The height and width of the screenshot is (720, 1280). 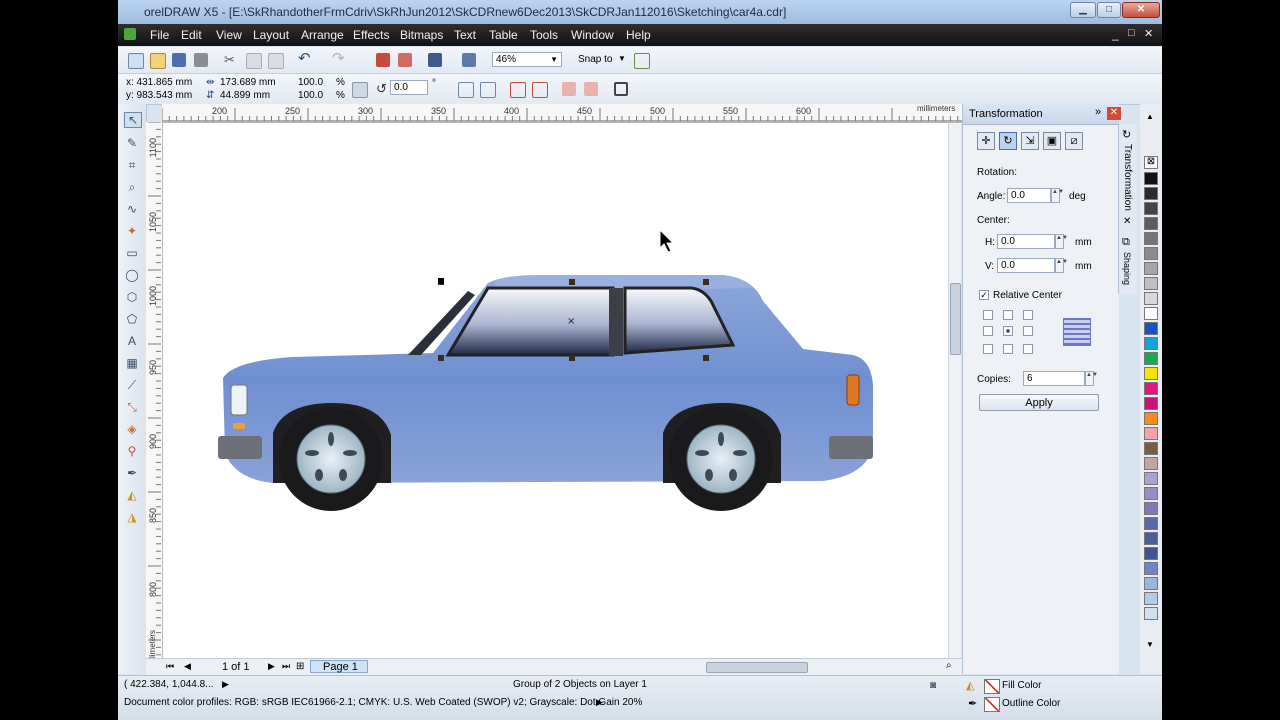 What do you see at coordinates (1151, 162) in the screenshot?
I see `no-color-swatch: ⊠` at bounding box center [1151, 162].